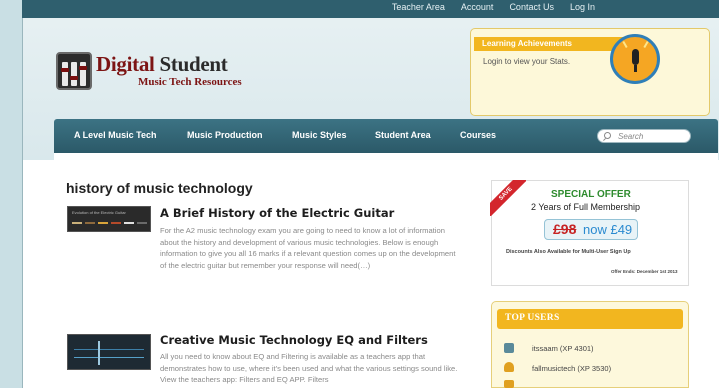 The height and width of the screenshot is (388, 719). Describe the element at coordinates (565, 229) in the screenshot. I see `old-price: £98` at that location.